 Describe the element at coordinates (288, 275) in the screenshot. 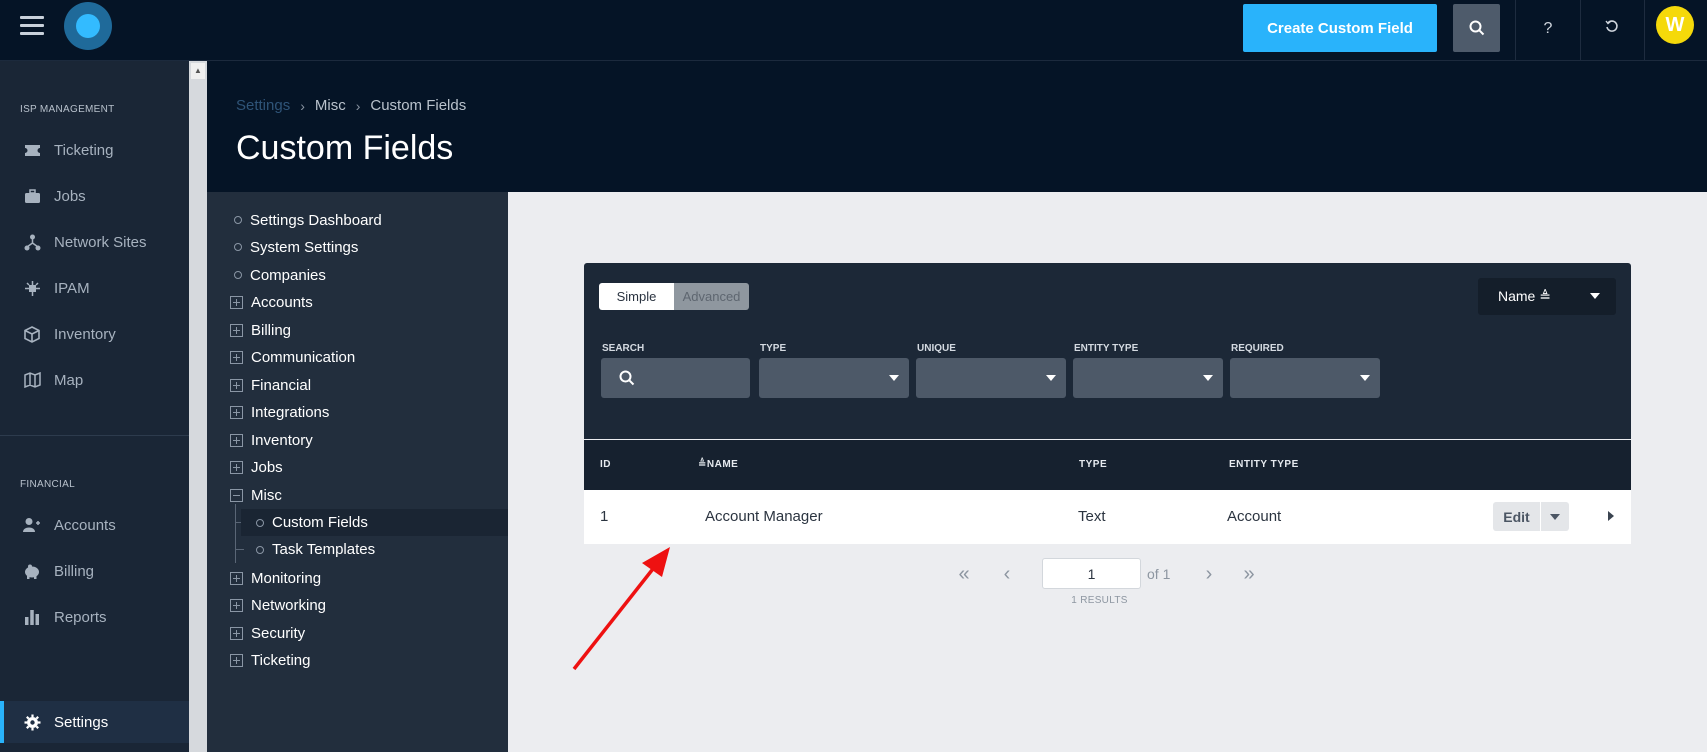

I see `tree-item-label: Companies` at that location.